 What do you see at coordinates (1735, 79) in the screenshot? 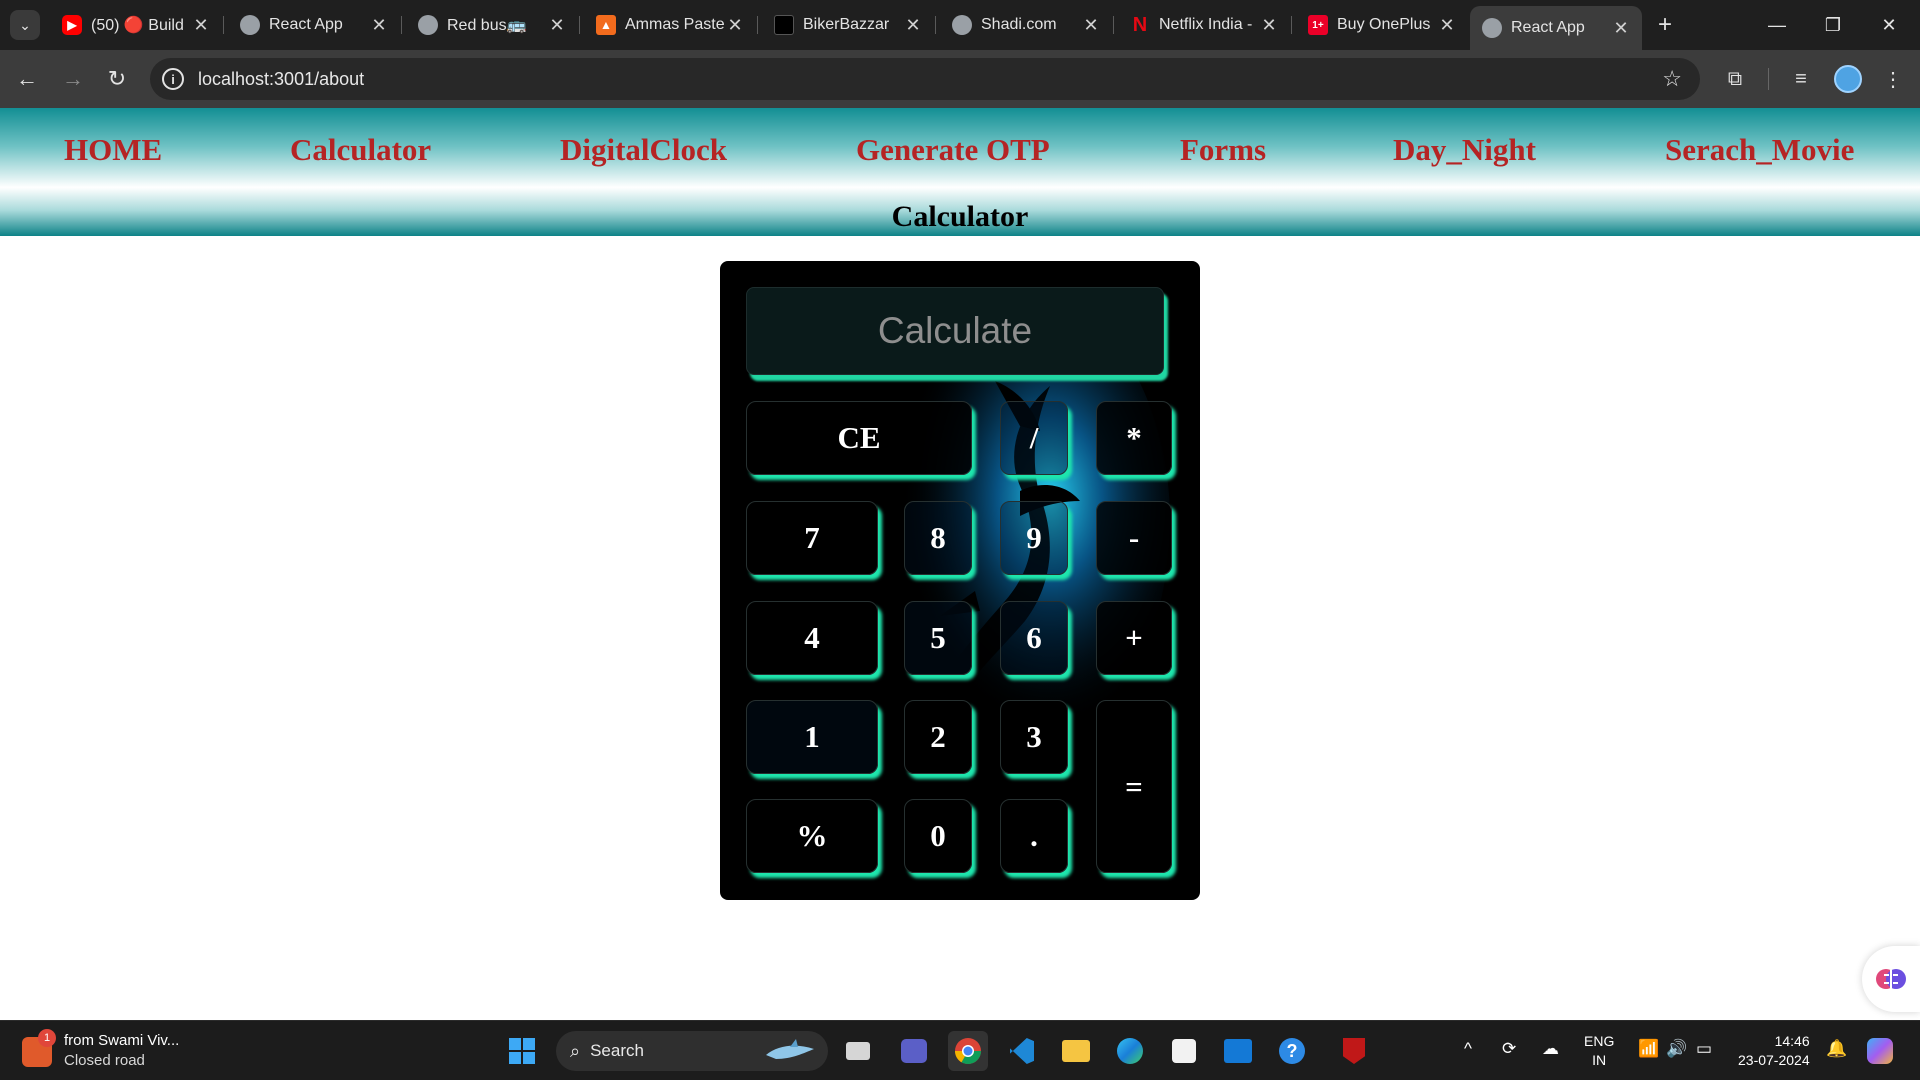
I see `extensions-button: ⧉` at bounding box center [1735, 79].